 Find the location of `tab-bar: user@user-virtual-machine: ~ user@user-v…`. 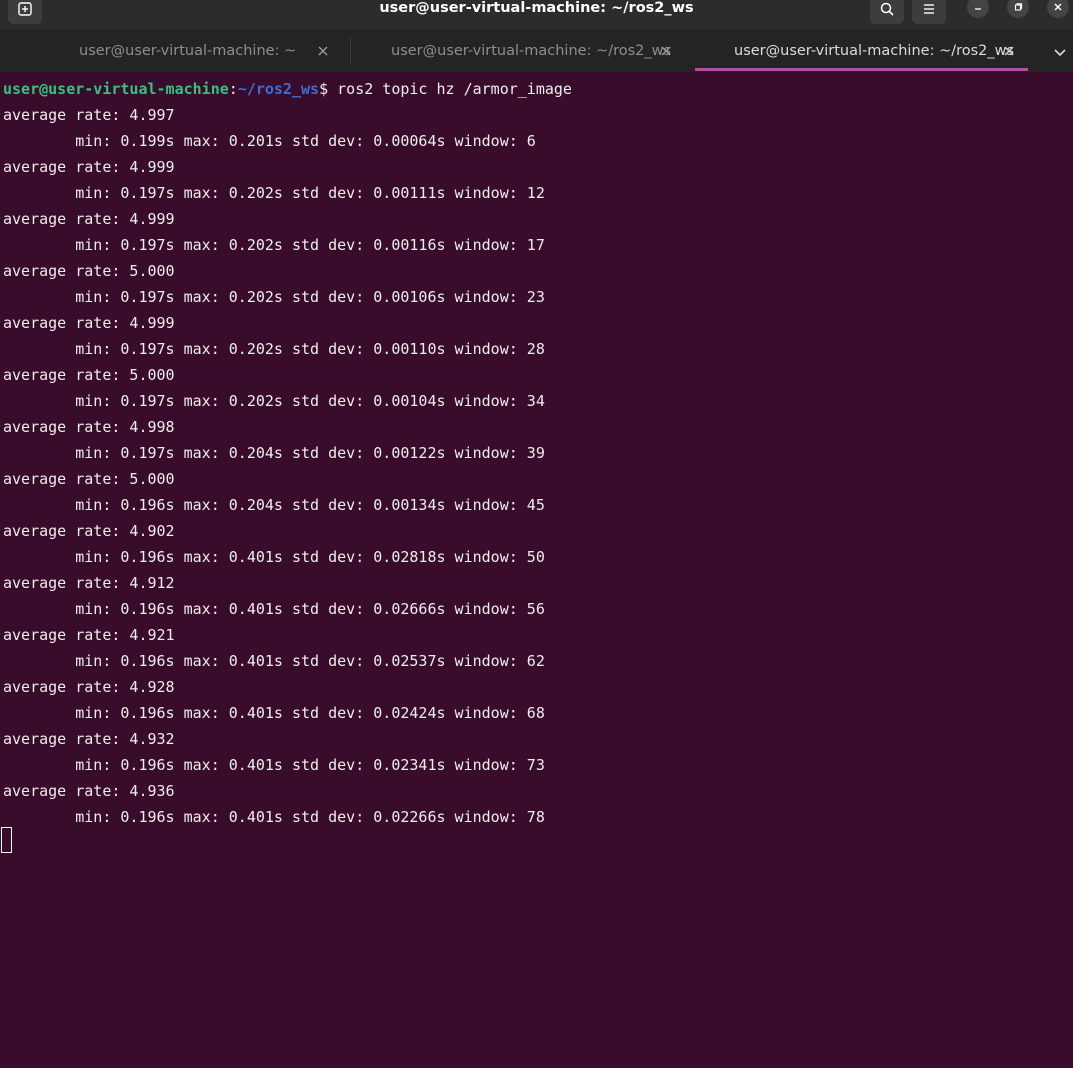

tab-bar: user@user-virtual-machine: ~ user@user-v… is located at coordinates (536, 51).